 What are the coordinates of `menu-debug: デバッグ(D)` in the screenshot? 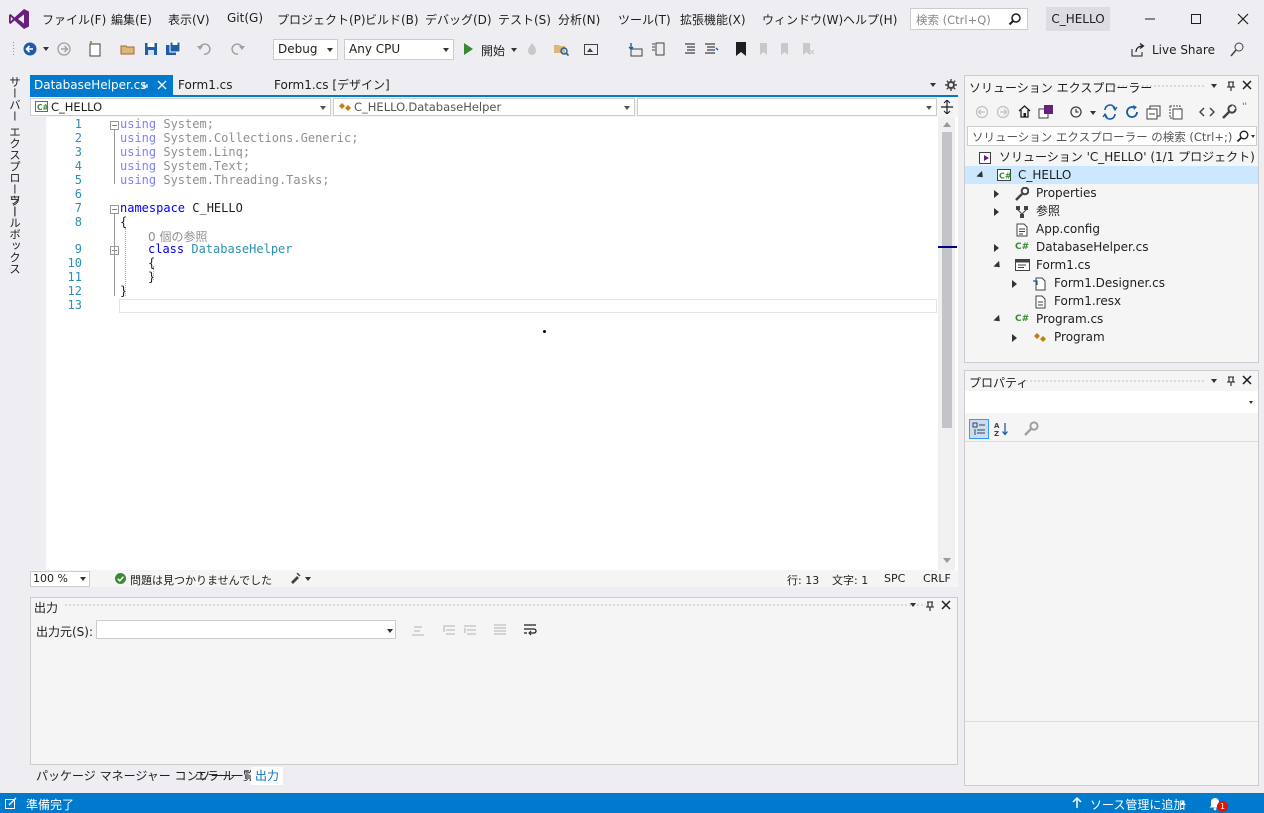 It's located at (458, 19).